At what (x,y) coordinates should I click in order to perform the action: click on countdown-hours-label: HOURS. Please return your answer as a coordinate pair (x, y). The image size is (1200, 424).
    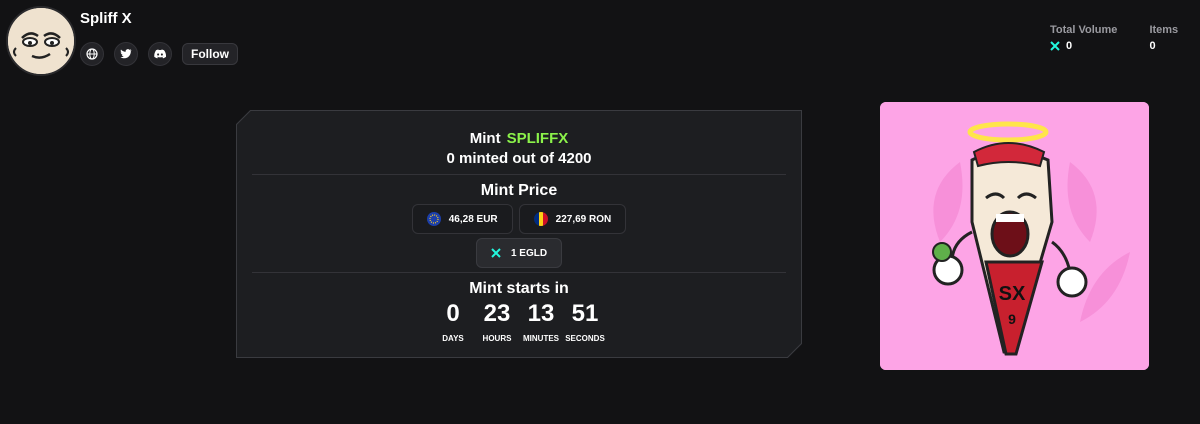
    Looking at the image, I should click on (497, 338).